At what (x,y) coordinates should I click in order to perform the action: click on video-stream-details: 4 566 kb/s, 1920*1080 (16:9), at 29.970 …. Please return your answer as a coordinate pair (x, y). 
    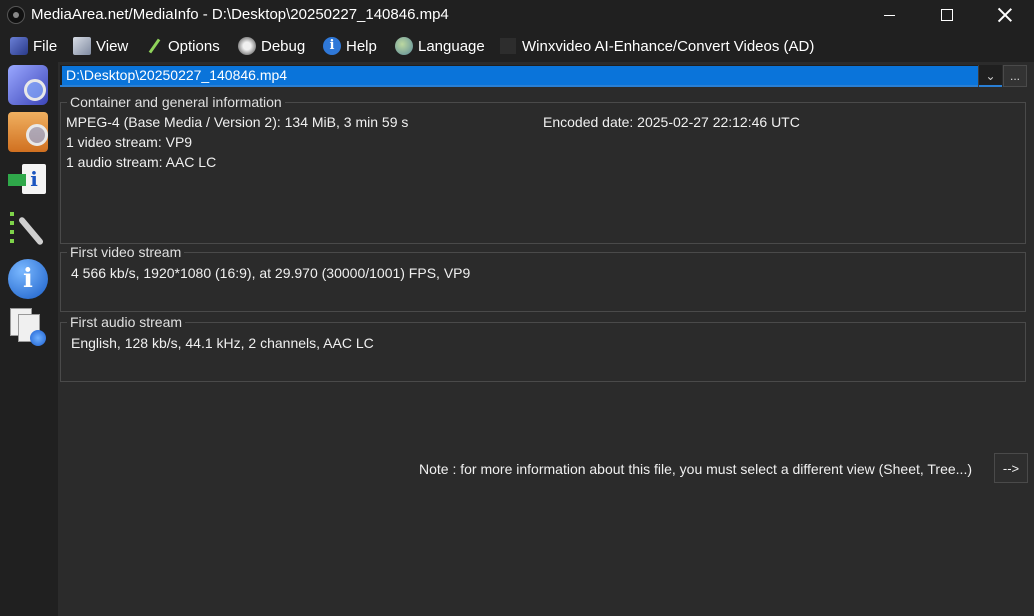
    Looking at the image, I should click on (271, 273).